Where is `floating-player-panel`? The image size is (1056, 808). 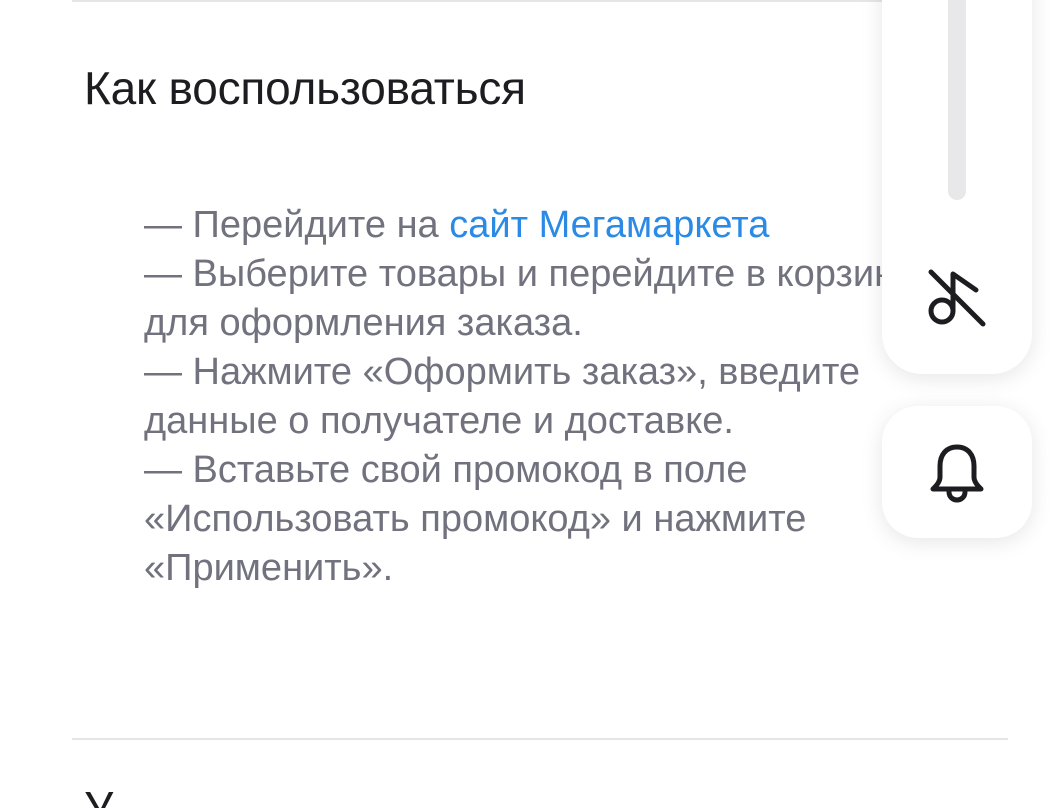 floating-player-panel is located at coordinates (957, 187).